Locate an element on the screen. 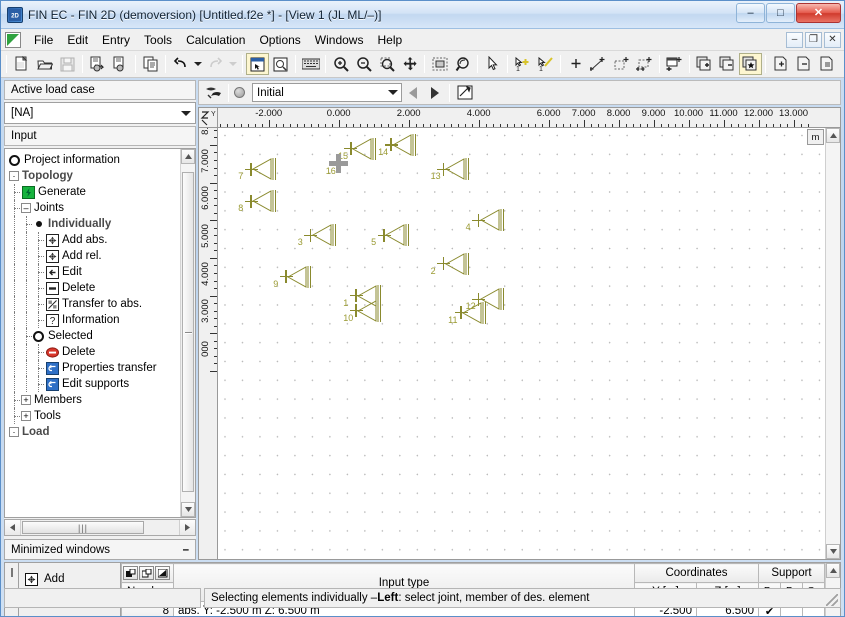 This screenshot has width=845, height=617. load-case-select: [NA] is located at coordinates (100, 113).